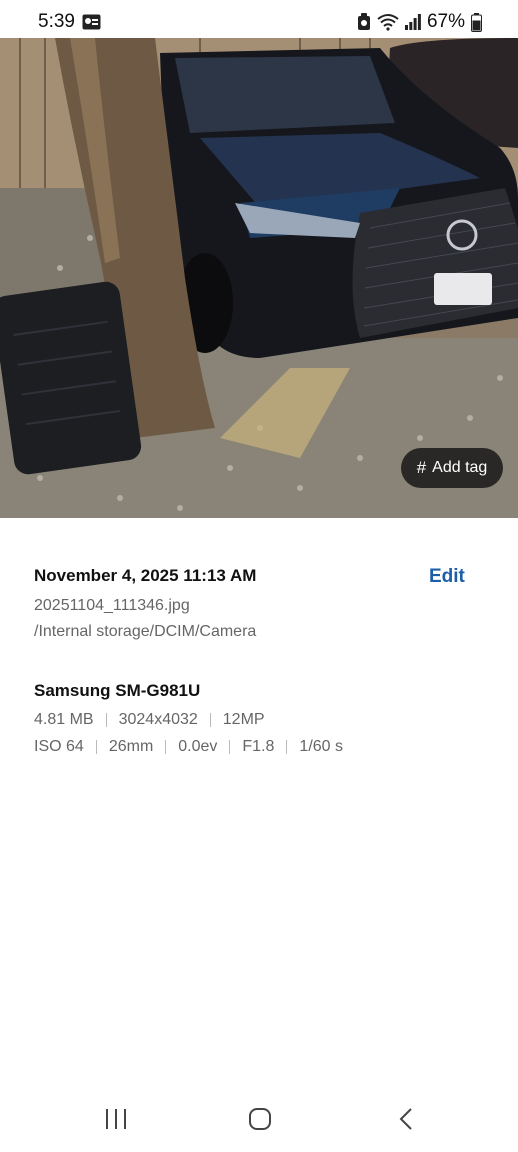 This screenshot has width=518, height=1152. I want to click on status-time: 5:39, so click(56, 21).